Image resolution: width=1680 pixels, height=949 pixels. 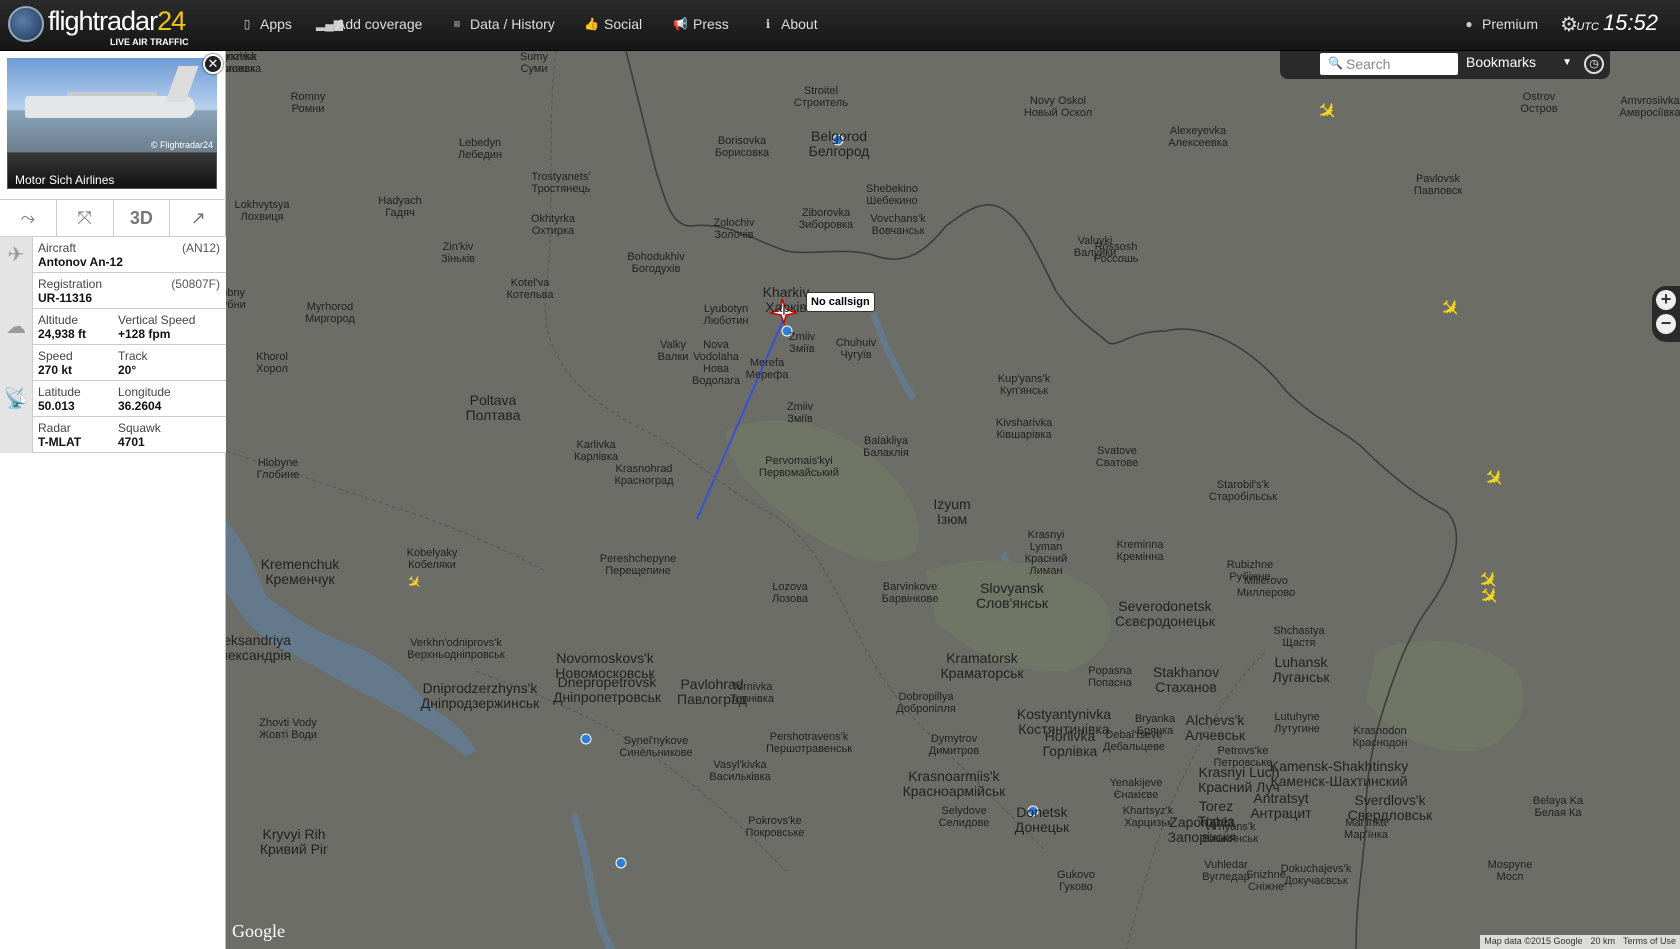 I want to click on mode-s-code: (50807F), so click(x=195, y=284).